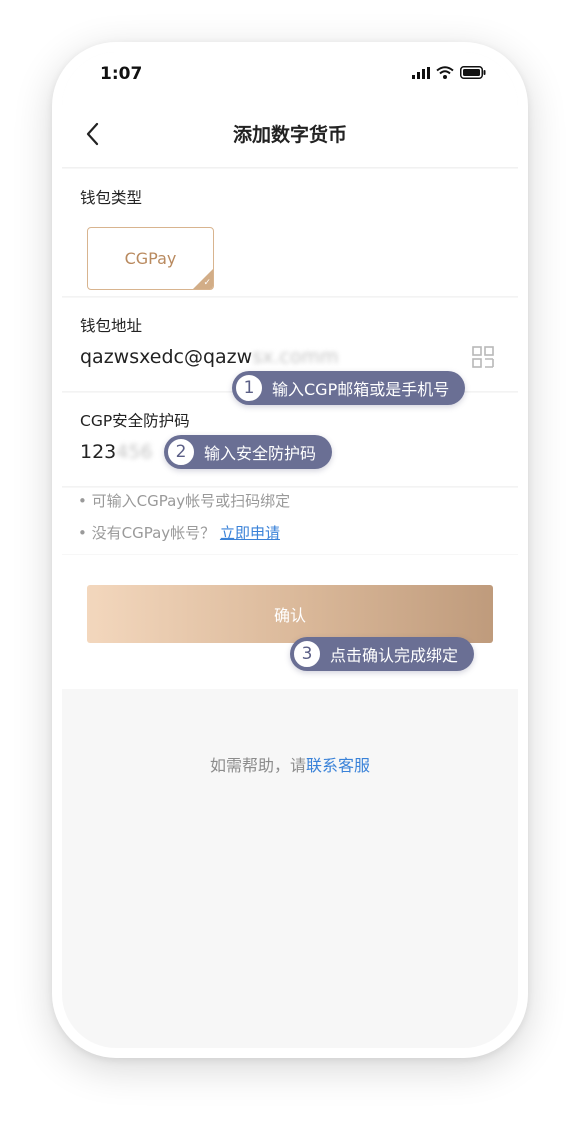  I want to click on callout-1: 1 输入CGP邮箱或是手机号, so click(349, 388).